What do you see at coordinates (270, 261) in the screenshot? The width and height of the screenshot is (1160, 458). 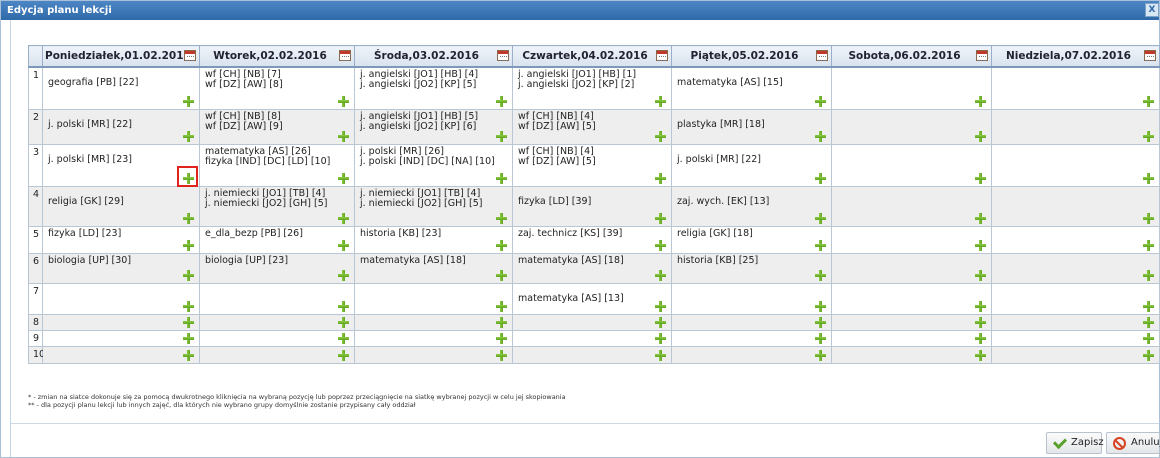 I see `lesson-entry: biologia [UP] [23]` at bounding box center [270, 261].